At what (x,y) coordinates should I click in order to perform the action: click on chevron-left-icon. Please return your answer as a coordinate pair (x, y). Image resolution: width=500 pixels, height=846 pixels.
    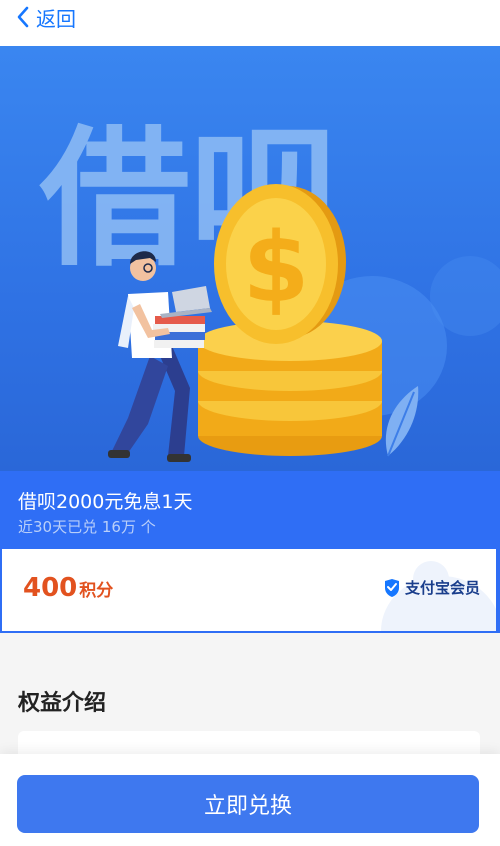
    Looking at the image, I should click on (23, 17).